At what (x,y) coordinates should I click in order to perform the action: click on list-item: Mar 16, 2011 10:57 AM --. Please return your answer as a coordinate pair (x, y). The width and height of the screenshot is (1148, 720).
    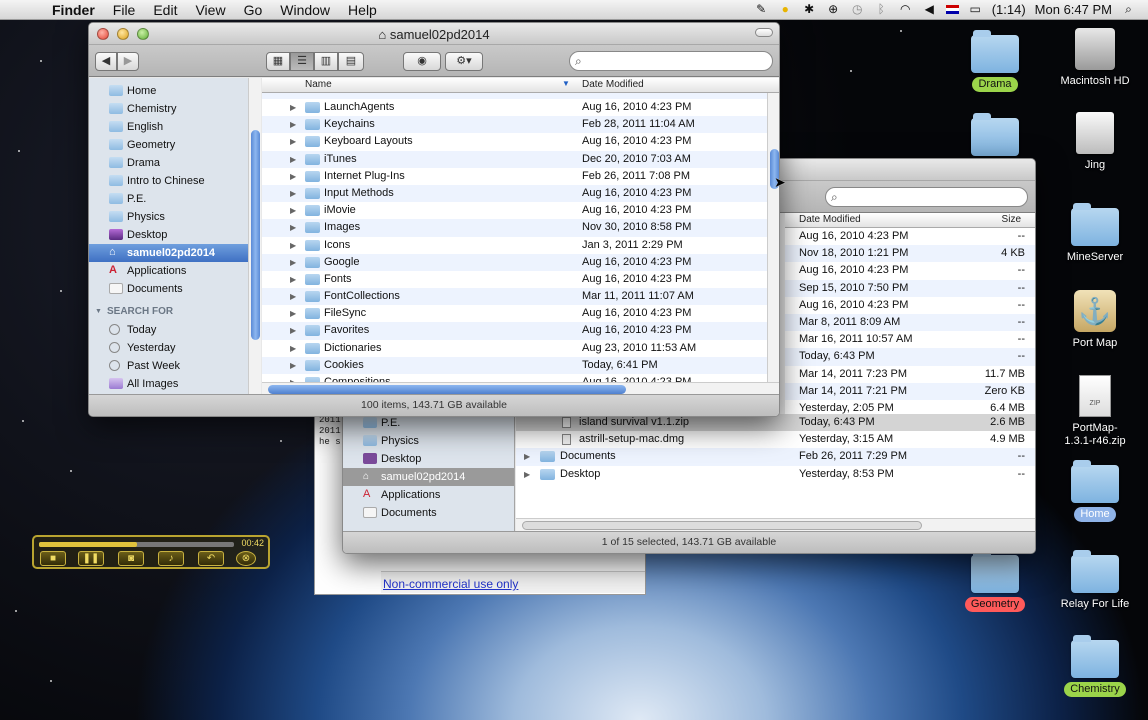
    Looking at the image, I should click on (910, 339).